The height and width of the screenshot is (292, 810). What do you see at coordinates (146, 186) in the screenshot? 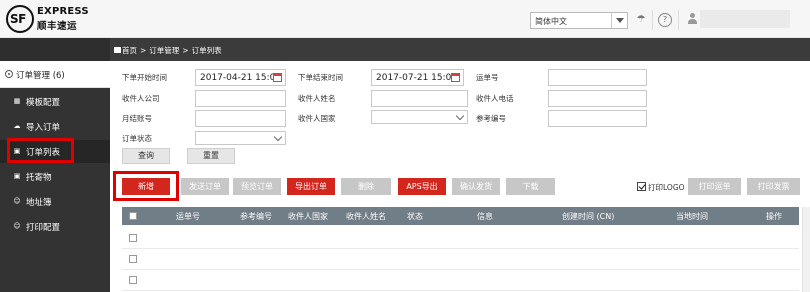
I see `new-button-highlight-box` at bounding box center [146, 186].